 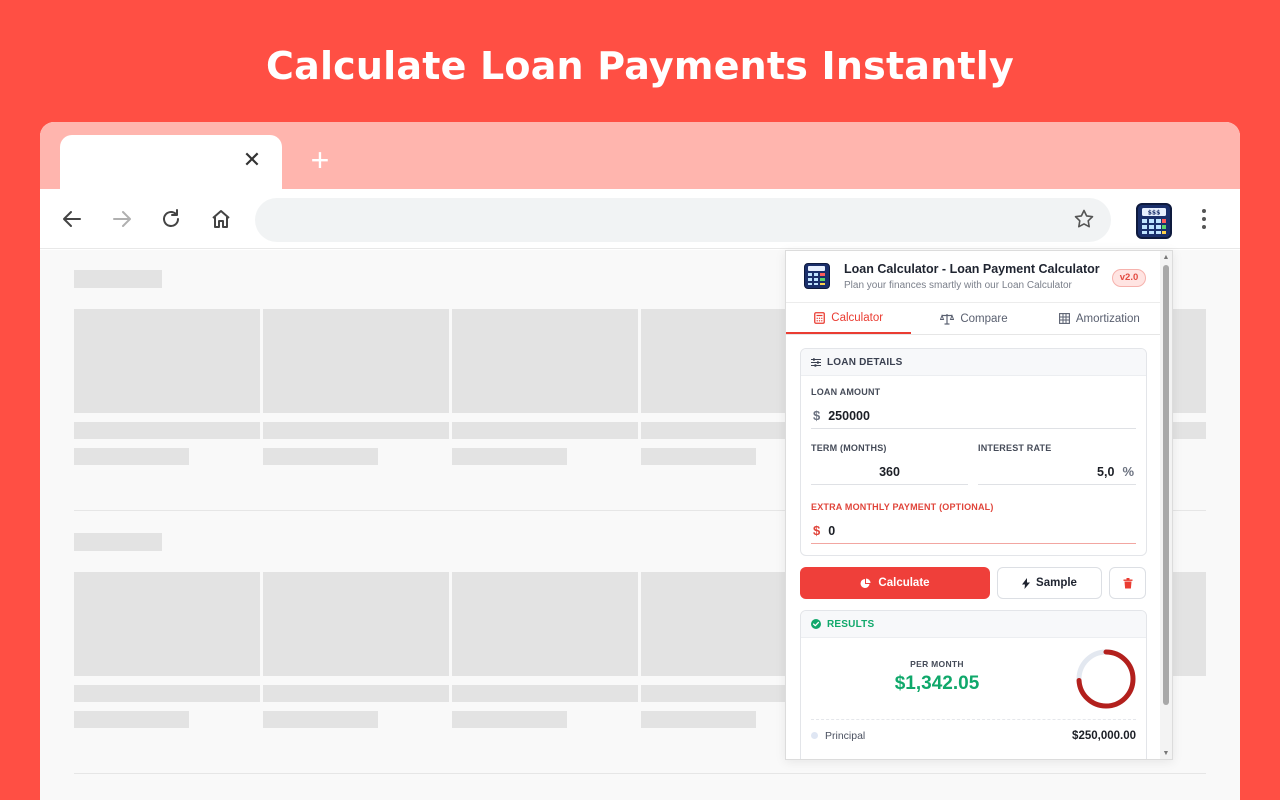 I want to click on forward-icon, so click(x=122, y=219).